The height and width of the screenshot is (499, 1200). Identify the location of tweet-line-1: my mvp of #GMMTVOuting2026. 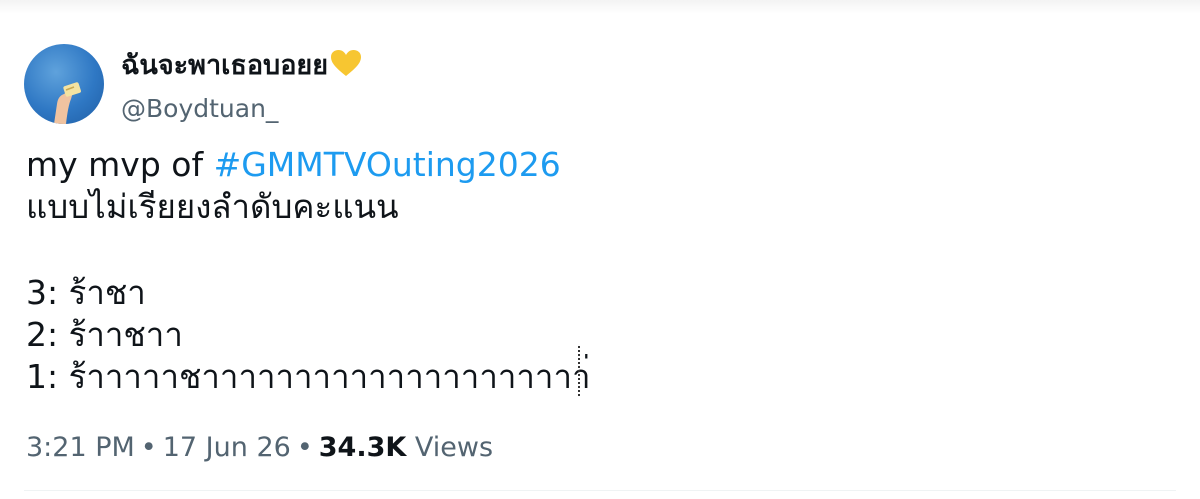
(308, 165).